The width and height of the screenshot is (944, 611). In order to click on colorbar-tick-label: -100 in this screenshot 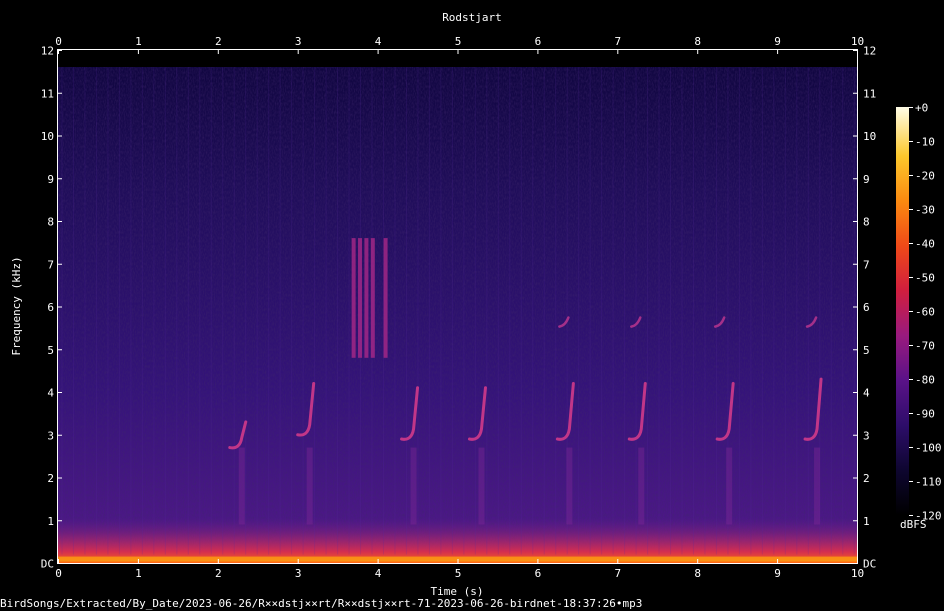, I will do `click(928, 448)`.